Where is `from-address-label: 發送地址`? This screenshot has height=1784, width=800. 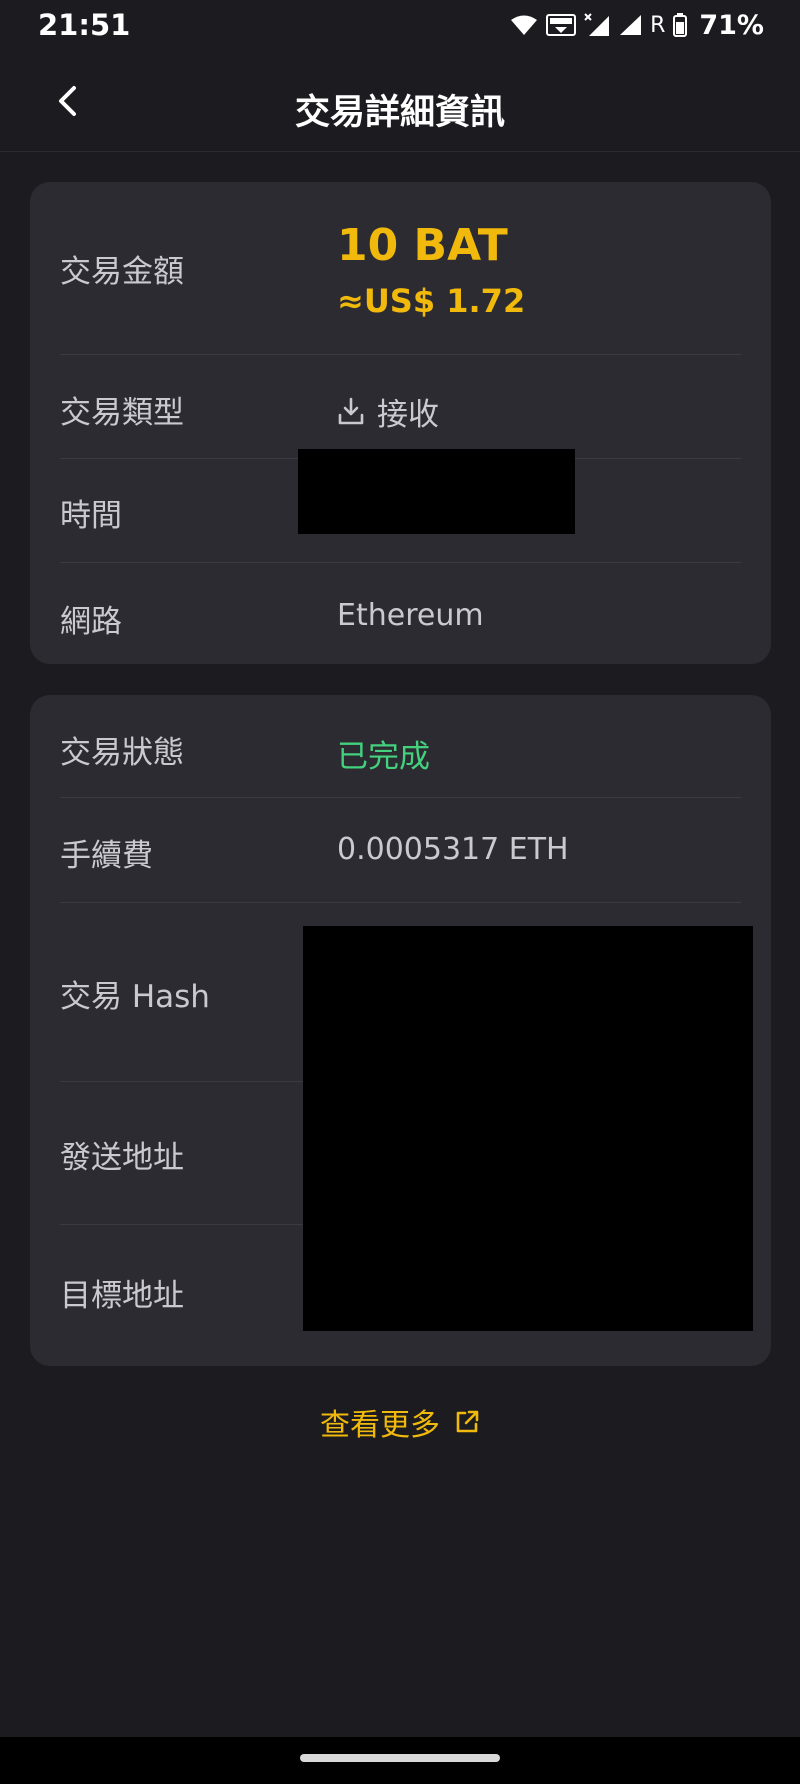 from-address-label: 發送地址 is located at coordinates (122, 1158).